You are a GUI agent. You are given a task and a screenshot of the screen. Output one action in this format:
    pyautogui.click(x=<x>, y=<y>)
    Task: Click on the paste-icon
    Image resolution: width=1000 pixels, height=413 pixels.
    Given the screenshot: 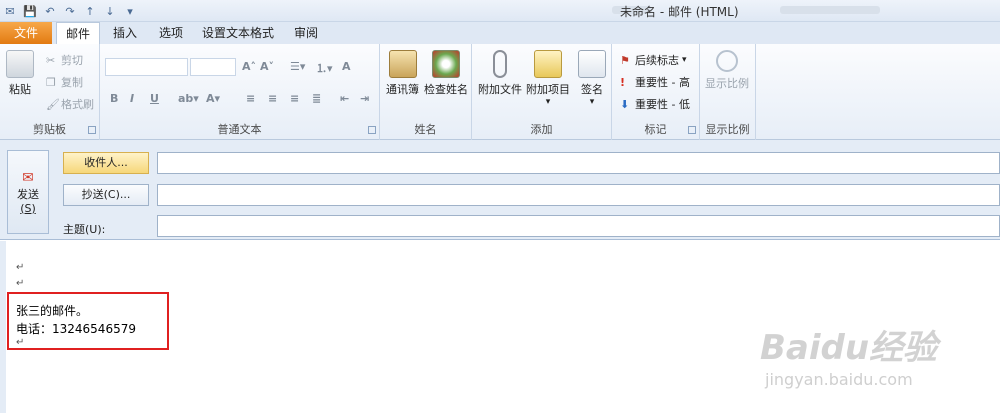 What is the action you would take?
    pyautogui.click(x=20, y=64)
    